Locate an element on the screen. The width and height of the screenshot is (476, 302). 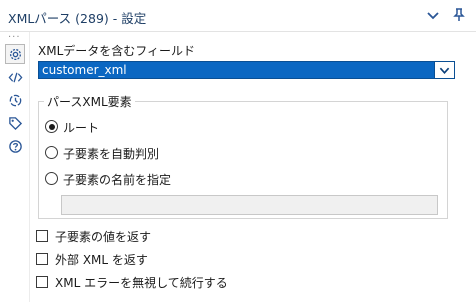
more-dots: ··· is located at coordinates (14, 37).